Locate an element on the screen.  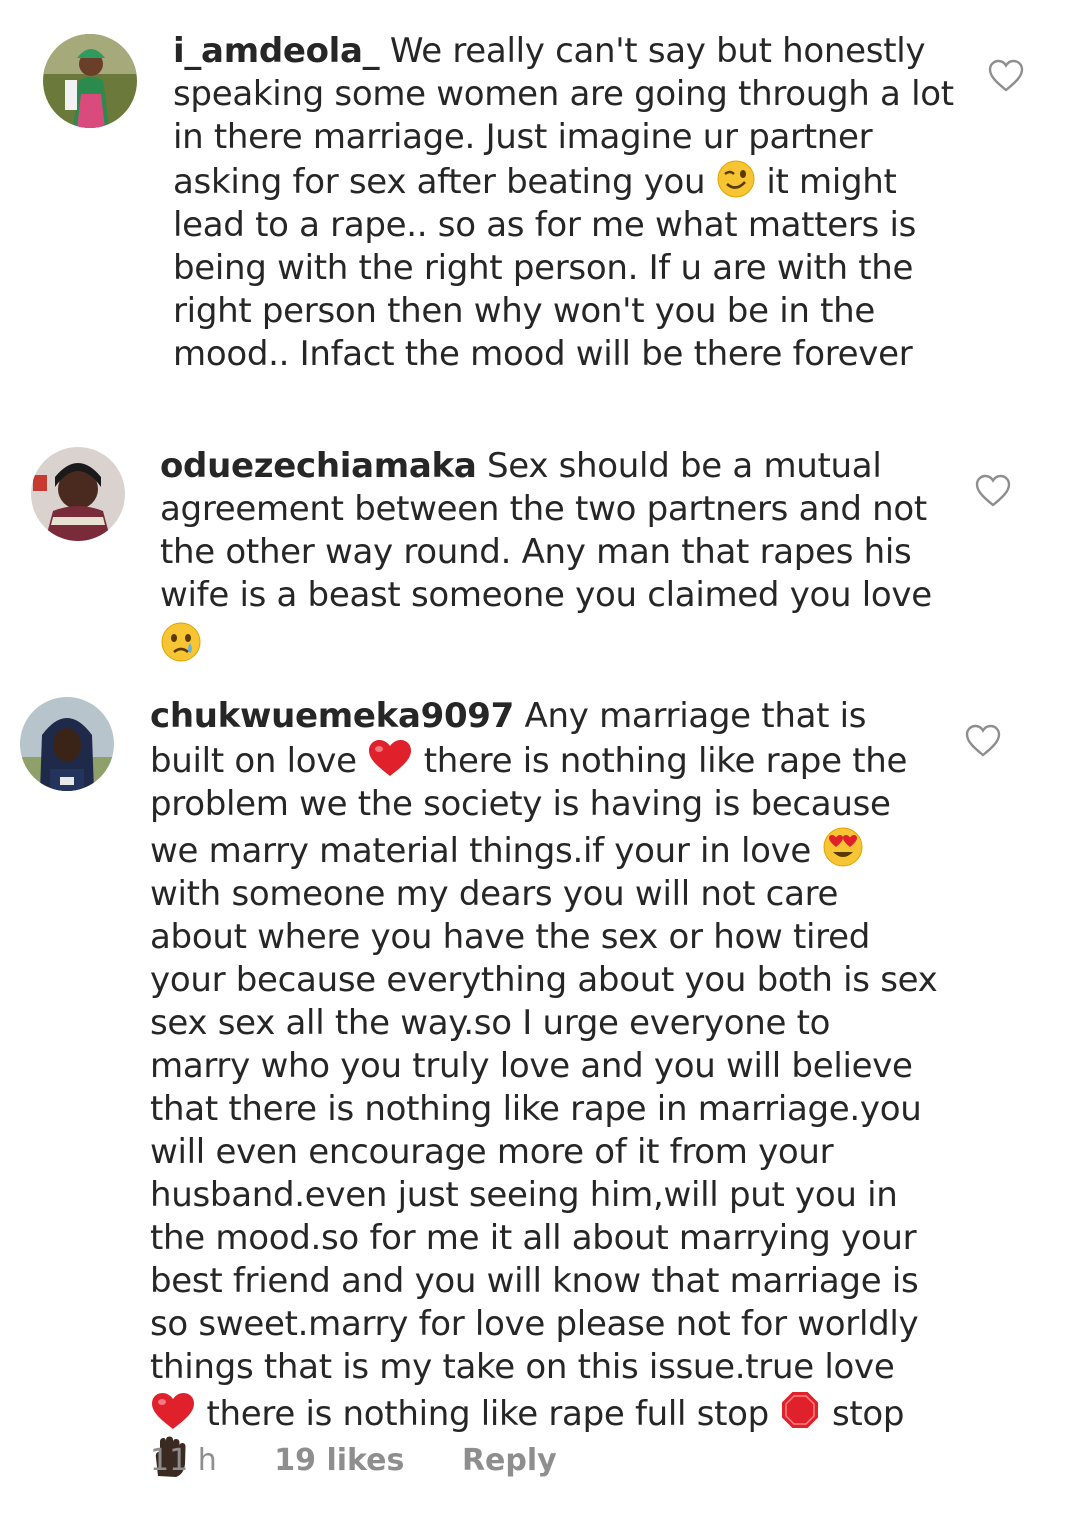
heart-eyes-emoji is located at coordinates (843, 847).